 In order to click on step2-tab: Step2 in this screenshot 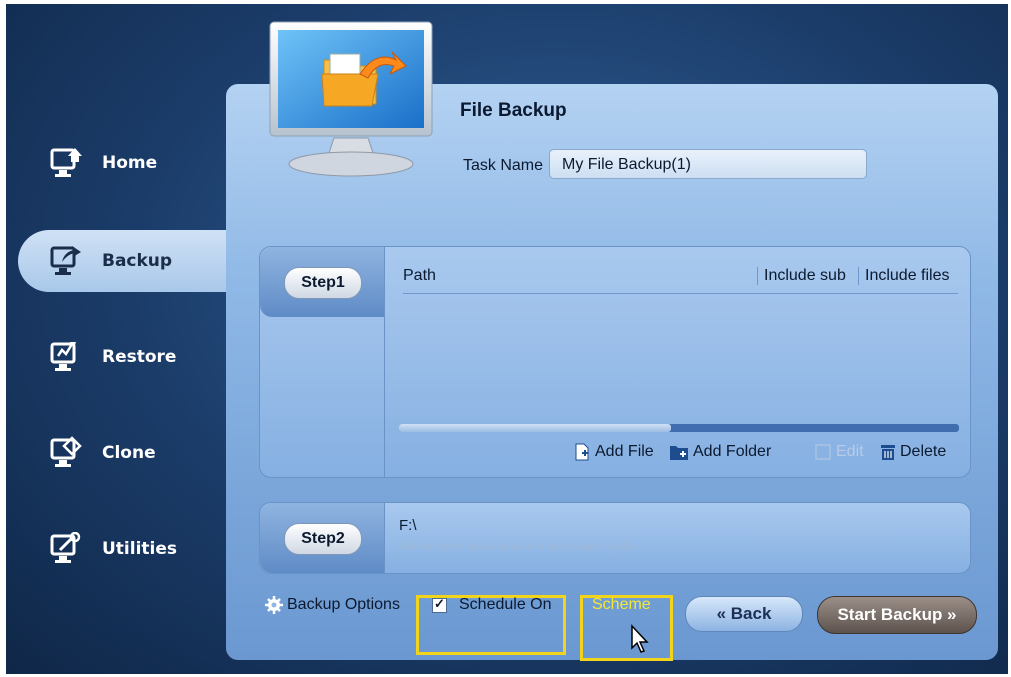, I will do `click(322, 538)`.